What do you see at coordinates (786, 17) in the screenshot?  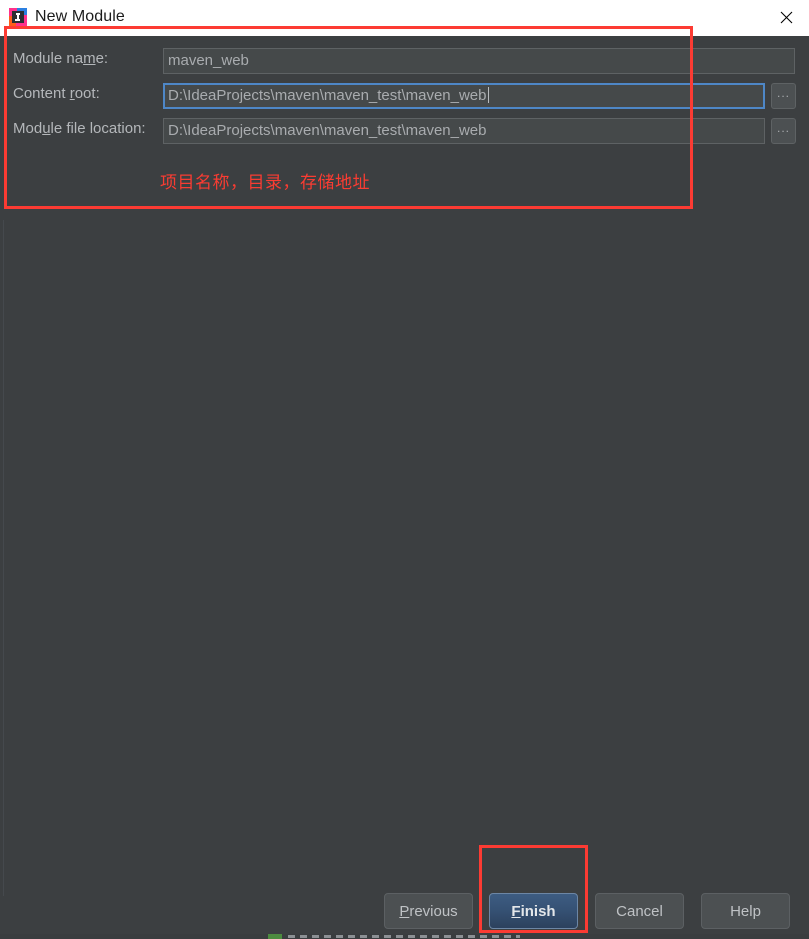 I see `close-icon` at bounding box center [786, 17].